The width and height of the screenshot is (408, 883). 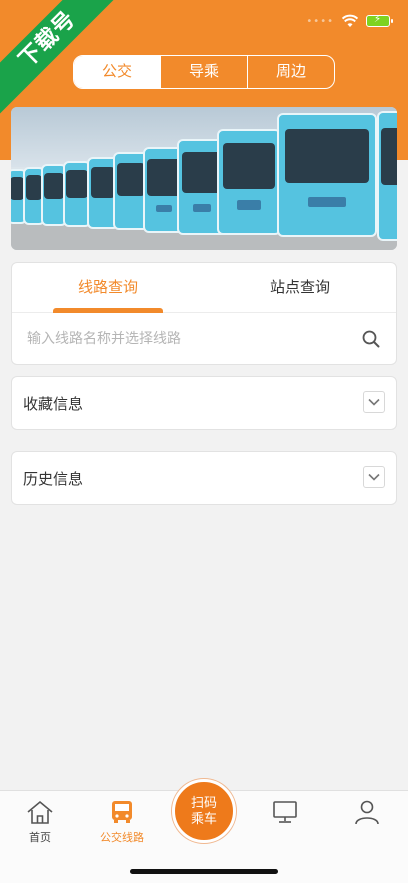 I want to click on favorites-expand-button, so click(x=374, y=402).